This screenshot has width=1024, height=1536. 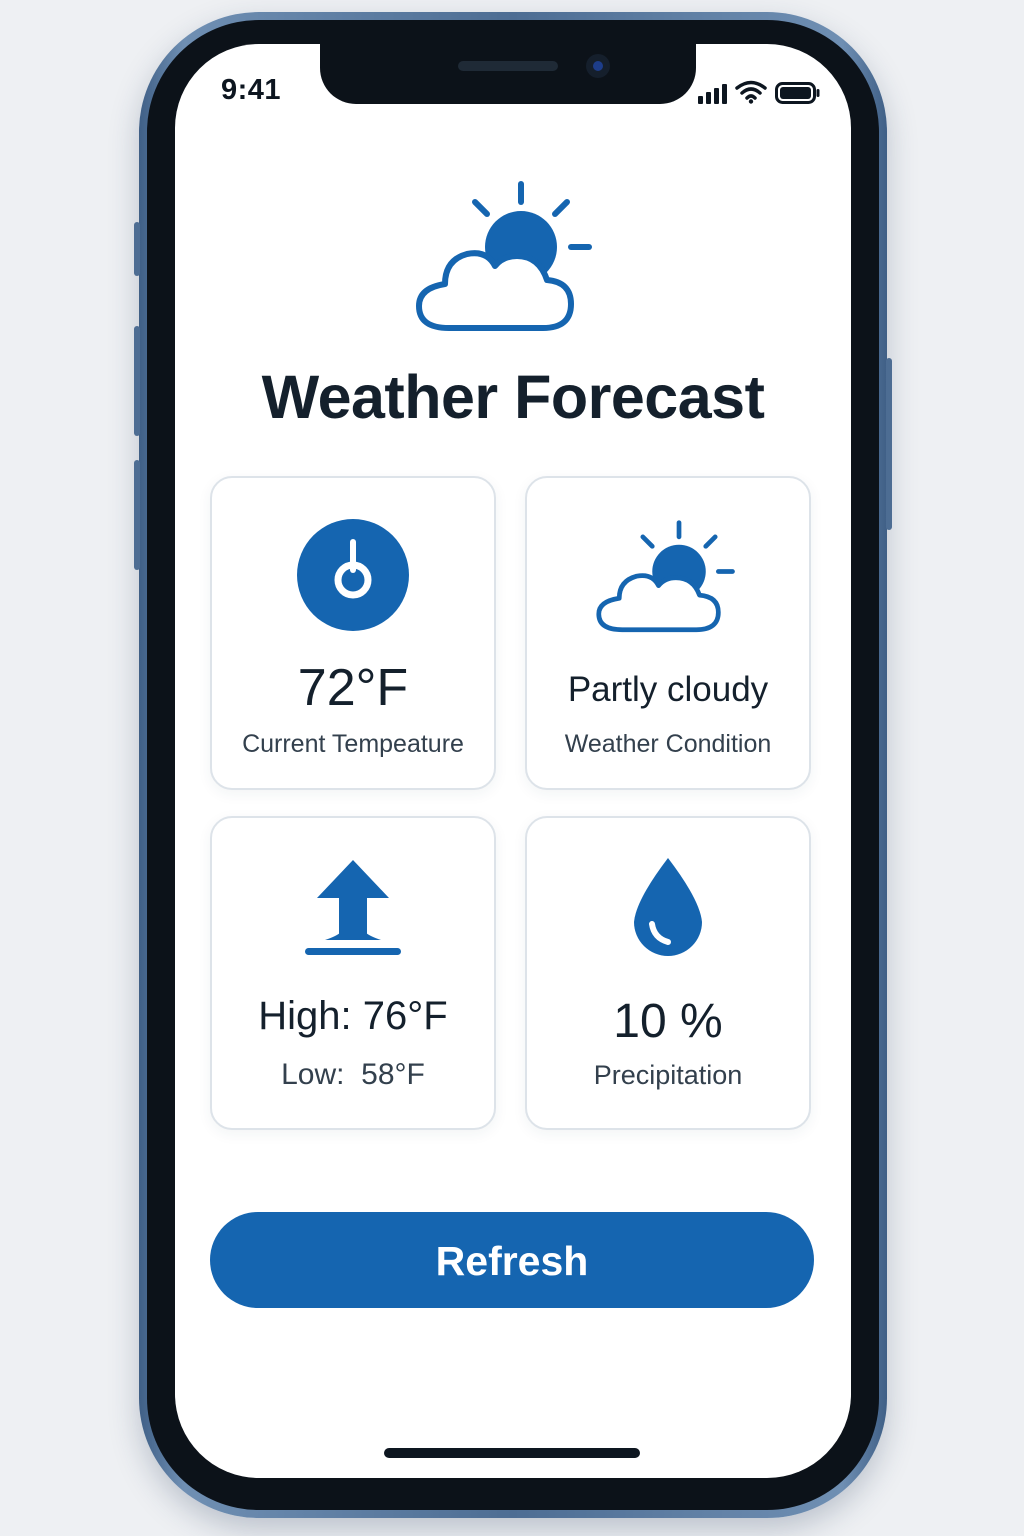 I want to click on low-temperature-value: Low: 58°F, so click(x=353, y=1074).